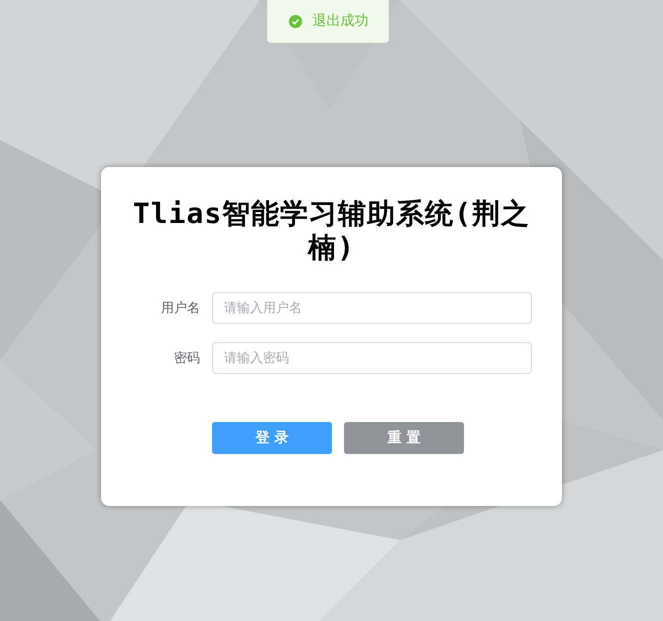  I want to click on login-button: 登 录, so click(272, 438).